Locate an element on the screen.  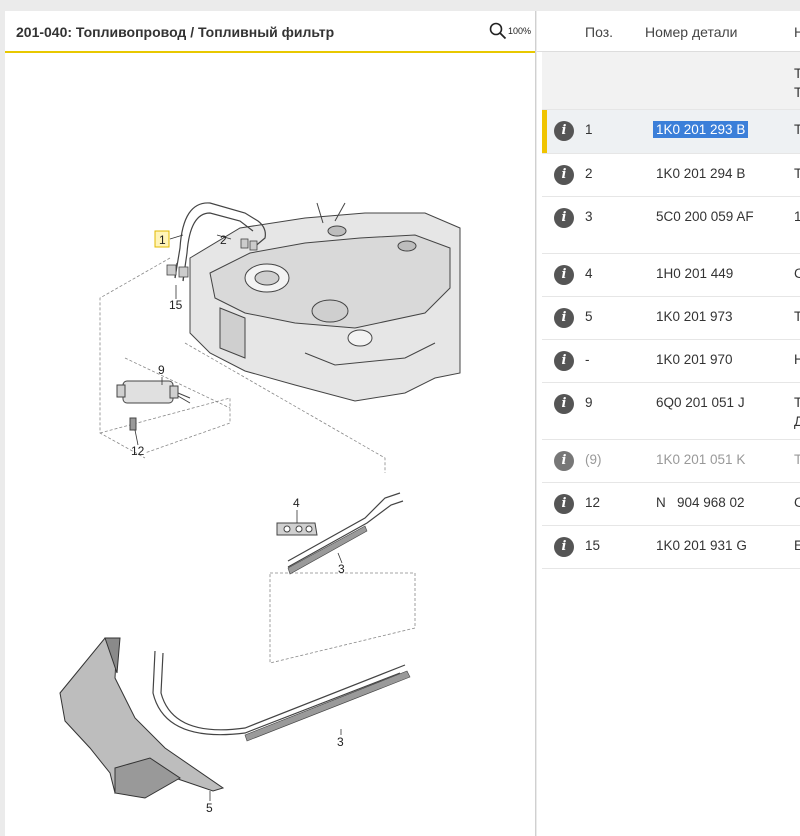
part-number: 6Q0 201 051 J is located at coordinates (700, 402).